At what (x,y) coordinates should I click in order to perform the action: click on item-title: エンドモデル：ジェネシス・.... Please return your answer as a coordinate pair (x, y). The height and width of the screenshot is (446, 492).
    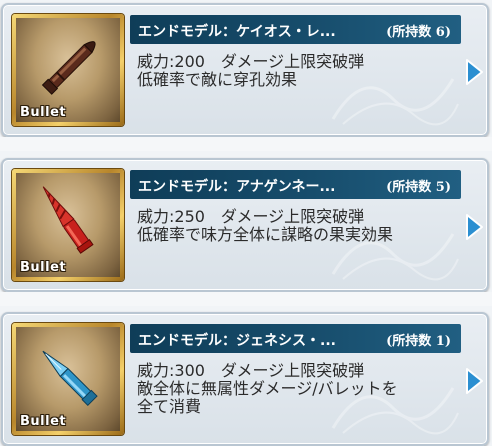
    Looking at the image, I should click on (237, 341).